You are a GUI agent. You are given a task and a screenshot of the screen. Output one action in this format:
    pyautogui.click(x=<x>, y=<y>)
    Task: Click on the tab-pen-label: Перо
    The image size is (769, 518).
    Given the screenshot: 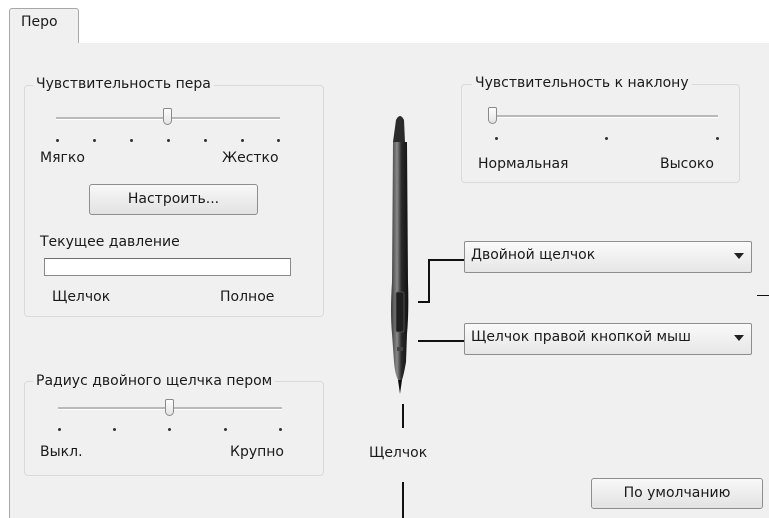 What is the action you would take?
    pyautogui.click(x=39, y=22)
    